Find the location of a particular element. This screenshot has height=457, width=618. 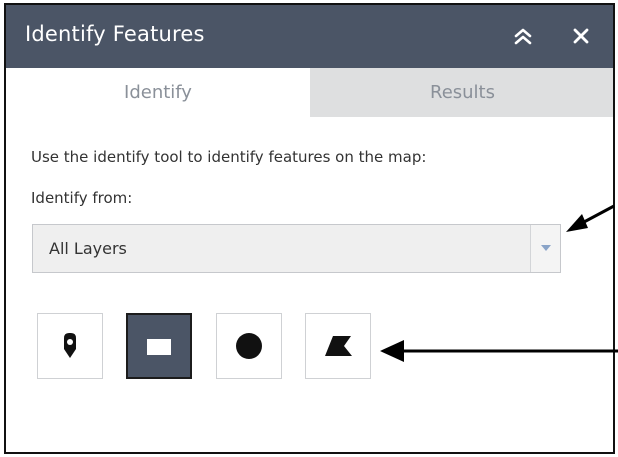

circle-icon is located at coordinates (249, 346).